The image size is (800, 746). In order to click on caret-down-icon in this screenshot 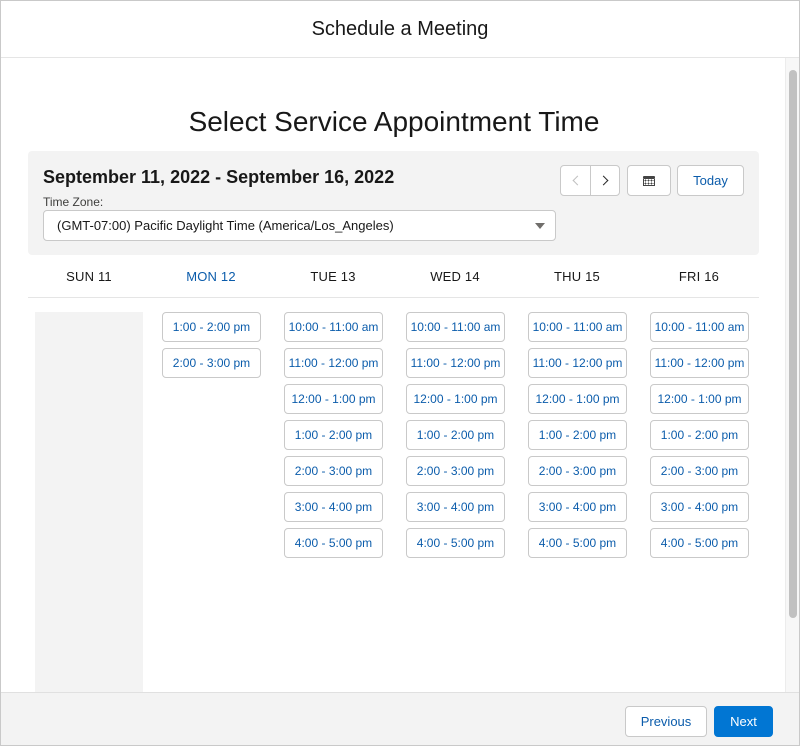, I will do `click(540, 226)`.